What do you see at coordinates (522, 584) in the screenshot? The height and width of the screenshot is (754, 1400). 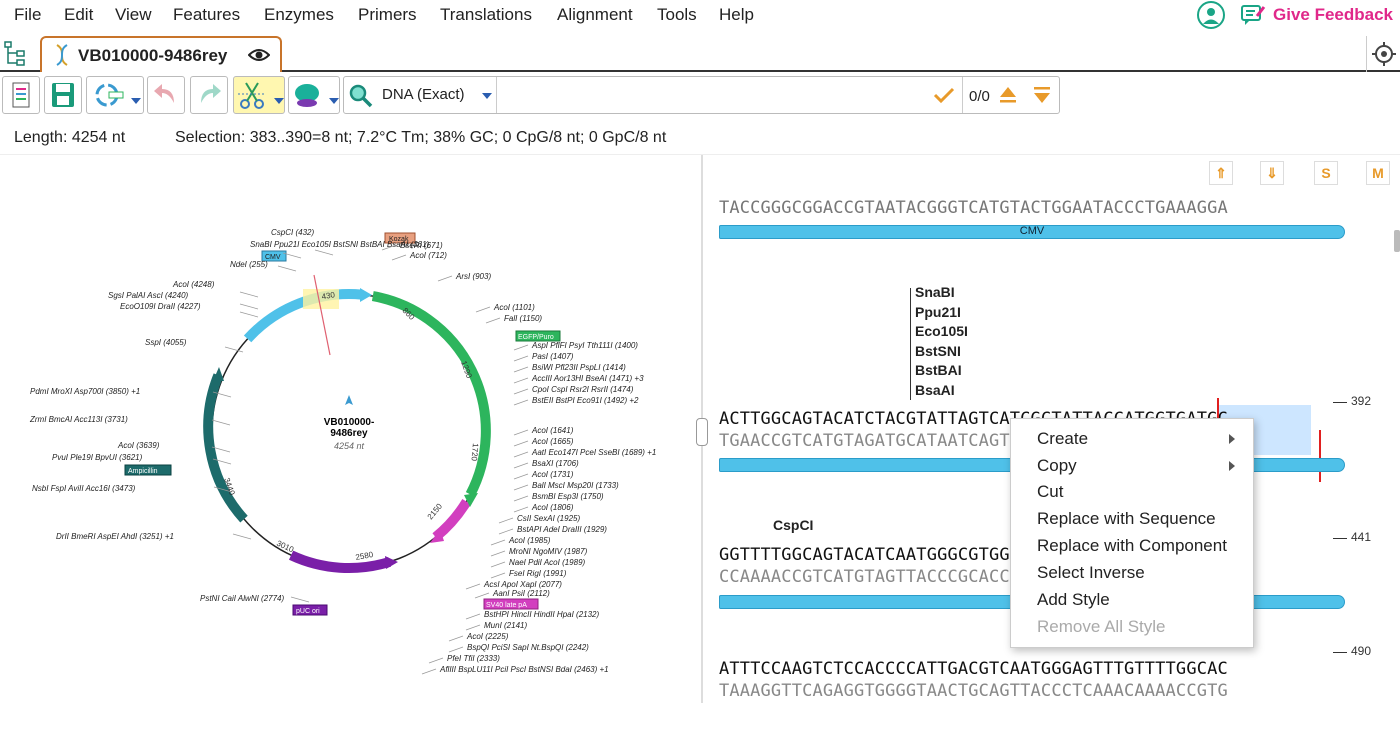 I see `restriction-site-label: AcsI ApoI XapI (2077)` at bounding box center [522, 584].